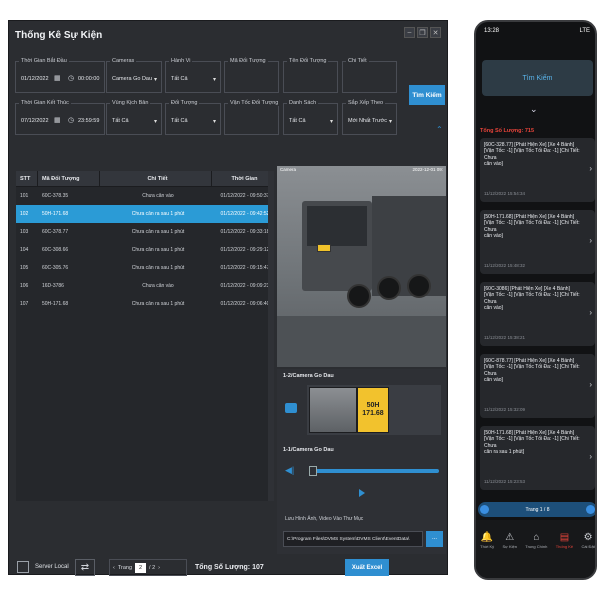  Describe the element at coordinates (537, 509) in the screenshot. I see `page-indicator: Trang 1 / 8` at that location.